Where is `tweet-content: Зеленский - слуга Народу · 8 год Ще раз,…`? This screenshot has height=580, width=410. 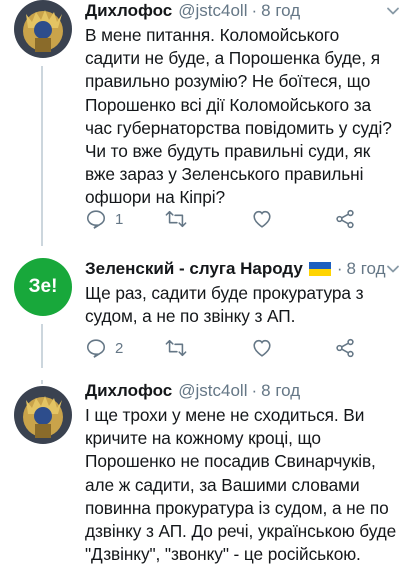 tweet-content: Зеленский - слуга Народу · 8 год Ще раз,… is located at coordinates (241, 293).